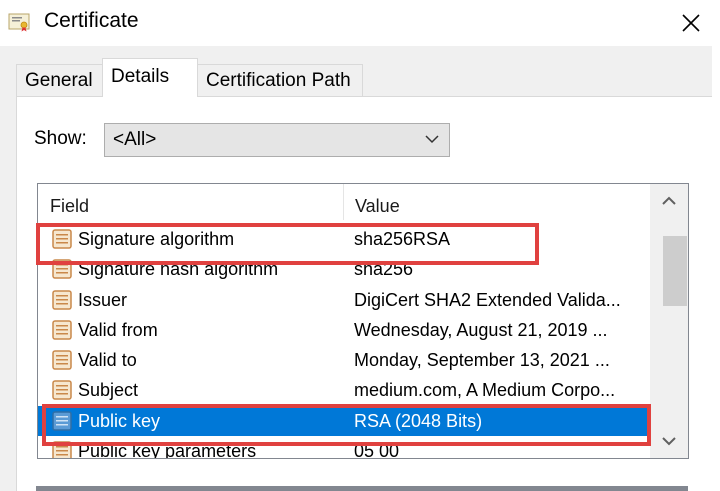  Describe the element at coordinates (178, 269) in the screenshot. I see `row-field: Signature hash algorithm` at that location.